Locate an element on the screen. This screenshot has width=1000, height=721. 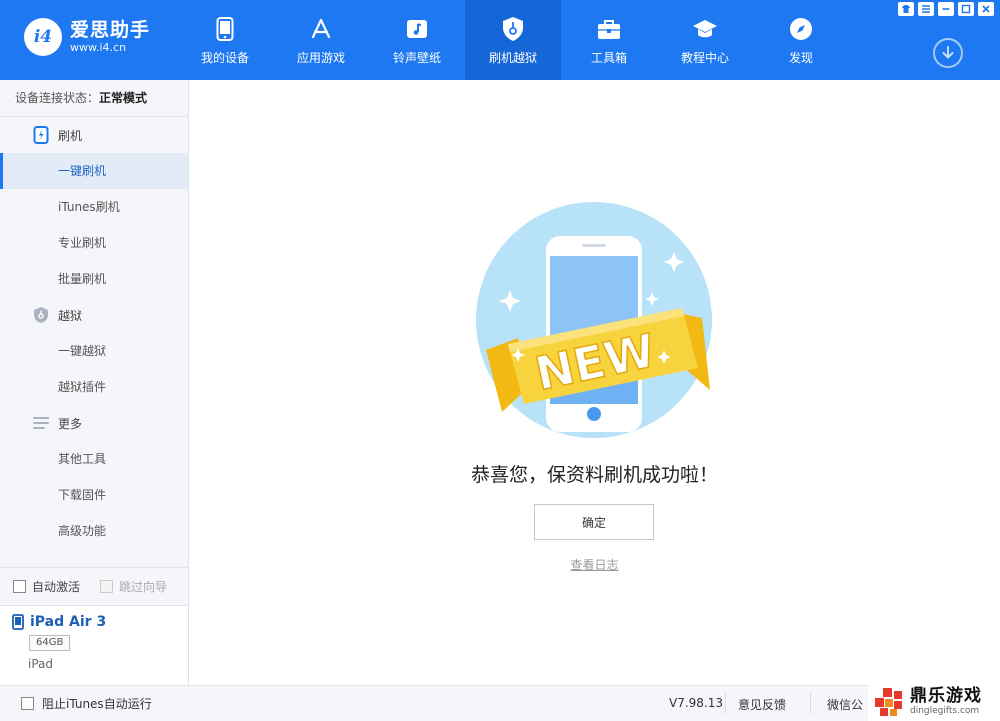
skin-icon is located at coordinates (906, 9).